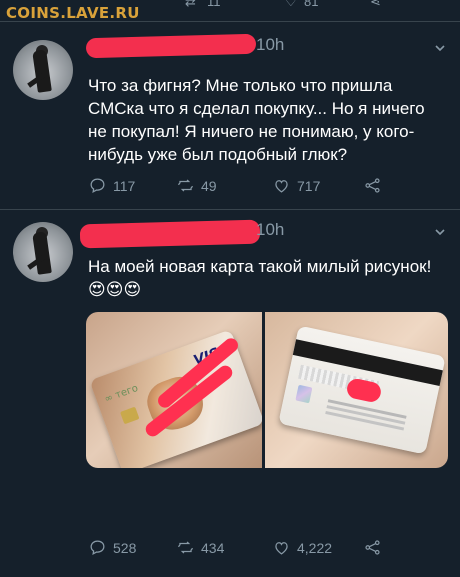  Describe the element at coordinates (174, 390) in the screenshot. I see `photo-card-front: ∞ тего VISA` at that location.